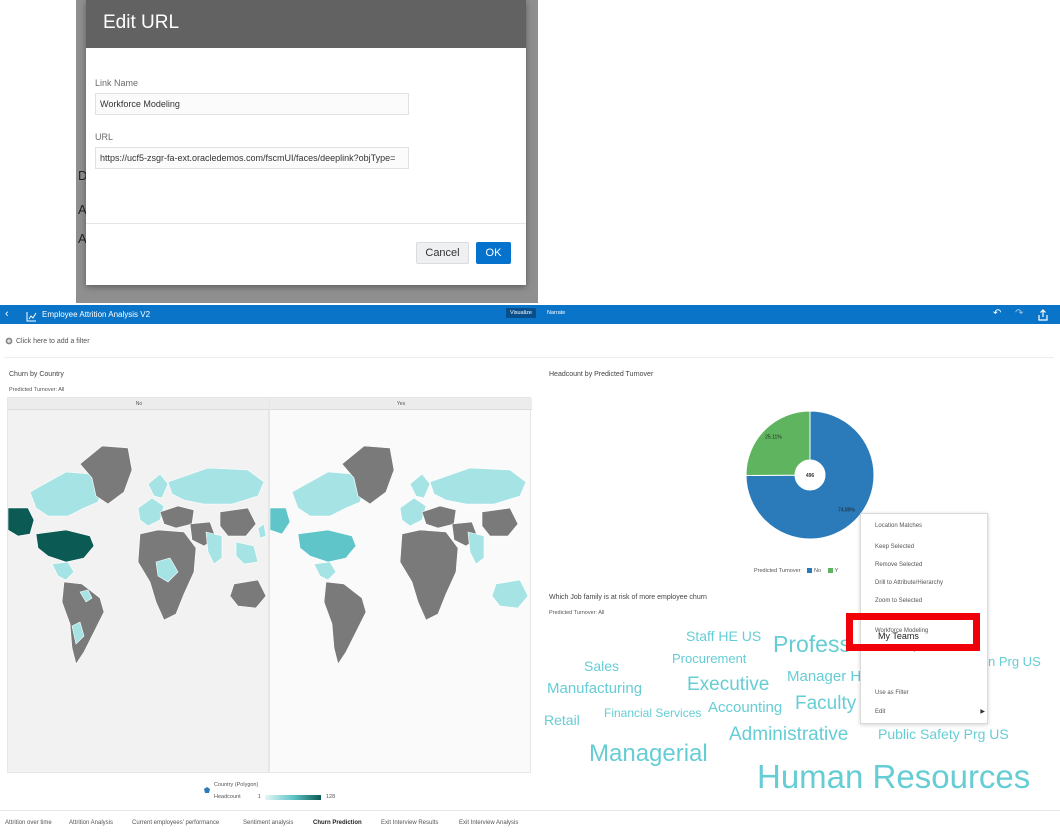 The width and height of the screenshot is (1060, 833). What do you see at coordinates (175, 823) in the screenshot?
I see `tab-current-performance: Current employees' performance` at bounding box center [175, 823].